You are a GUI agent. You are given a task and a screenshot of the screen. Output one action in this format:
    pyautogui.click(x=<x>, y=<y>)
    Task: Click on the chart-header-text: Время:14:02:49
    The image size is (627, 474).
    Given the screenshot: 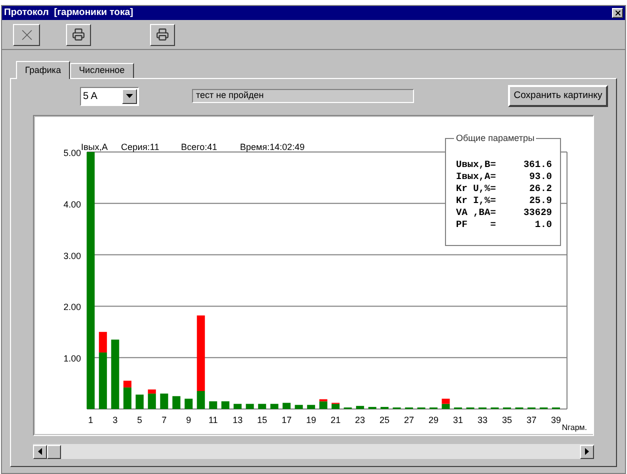 What is the action you would take?
    pyautogui.click(x=272, y=147)
    